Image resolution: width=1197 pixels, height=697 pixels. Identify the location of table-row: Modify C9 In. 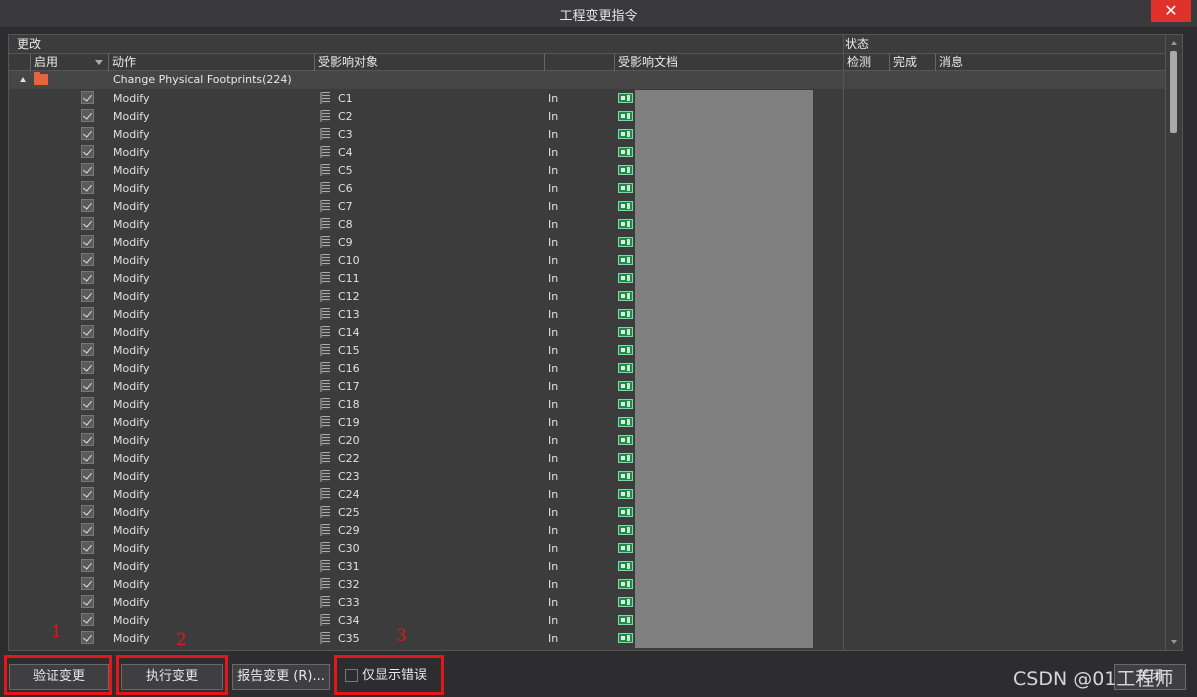
(587, 242).